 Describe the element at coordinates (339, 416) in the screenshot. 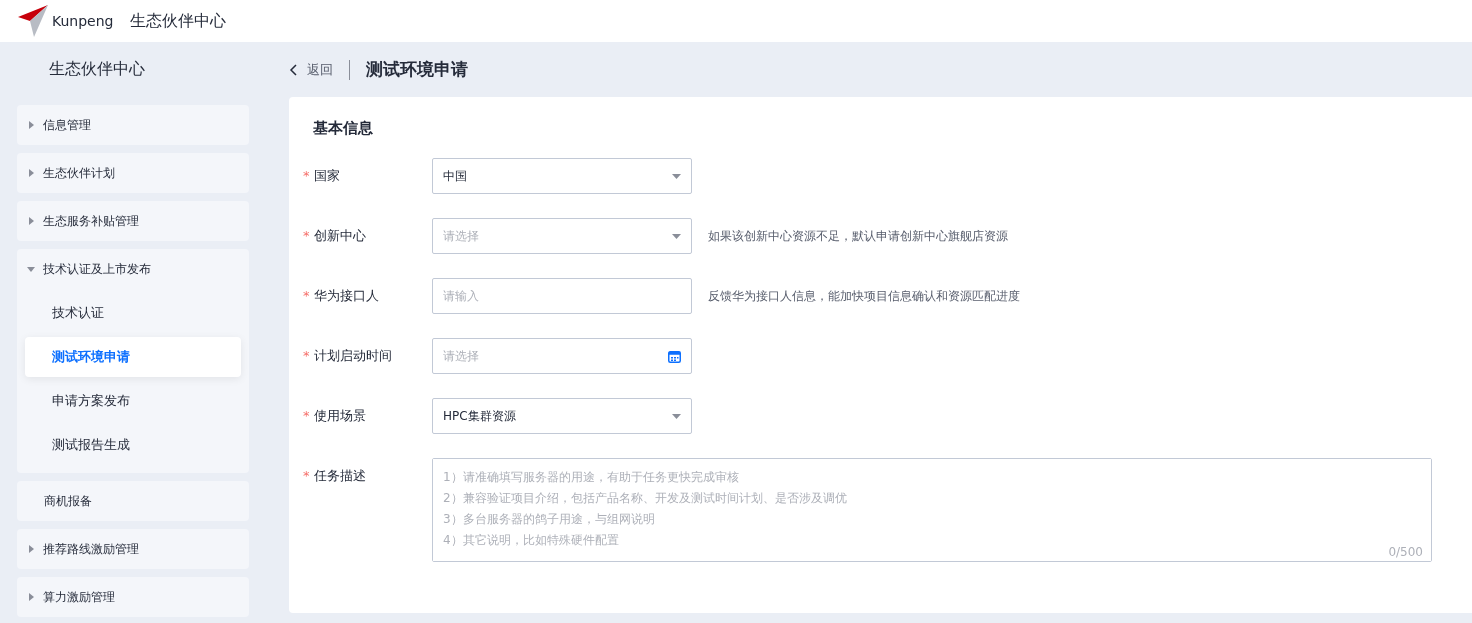

I see `field-label: 使用场景` at that location.